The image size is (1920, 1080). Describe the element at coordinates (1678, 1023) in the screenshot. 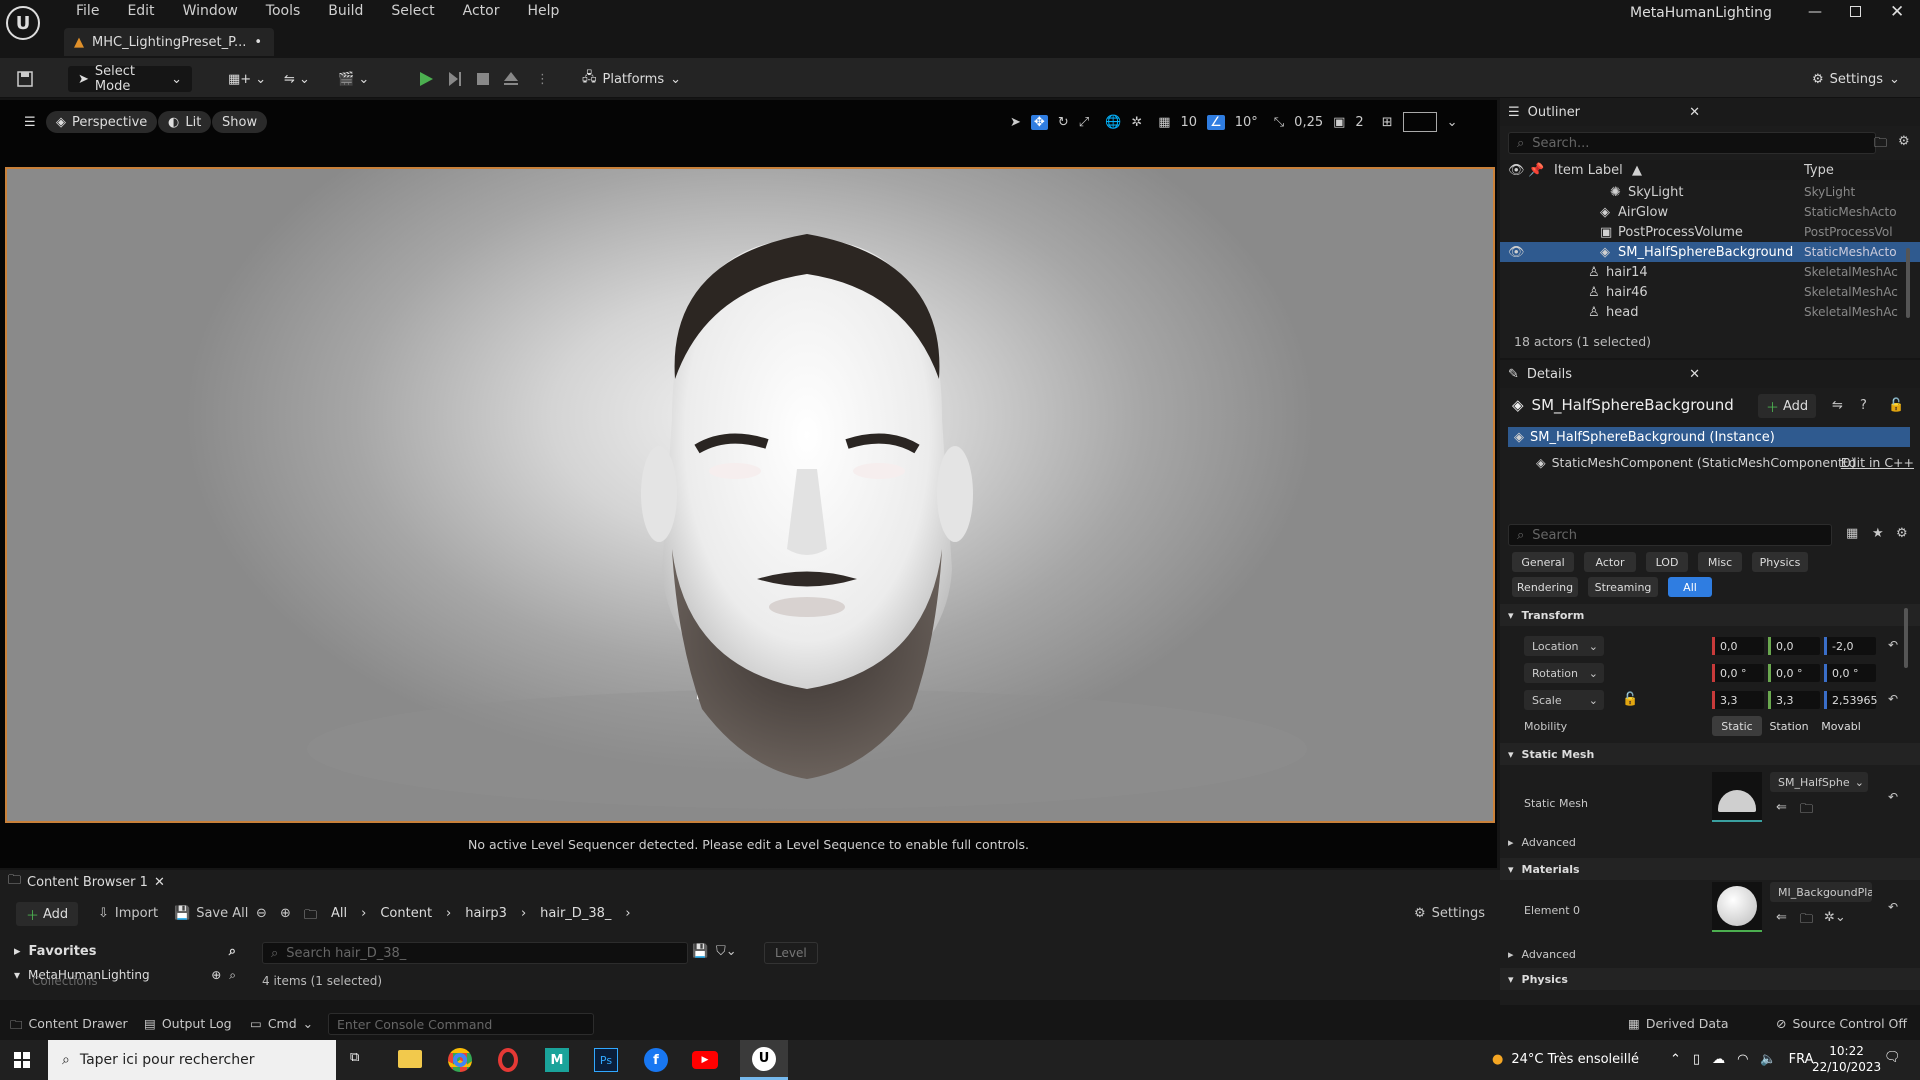

I see `derived-data-button: ▦ Derived Data` at that location.